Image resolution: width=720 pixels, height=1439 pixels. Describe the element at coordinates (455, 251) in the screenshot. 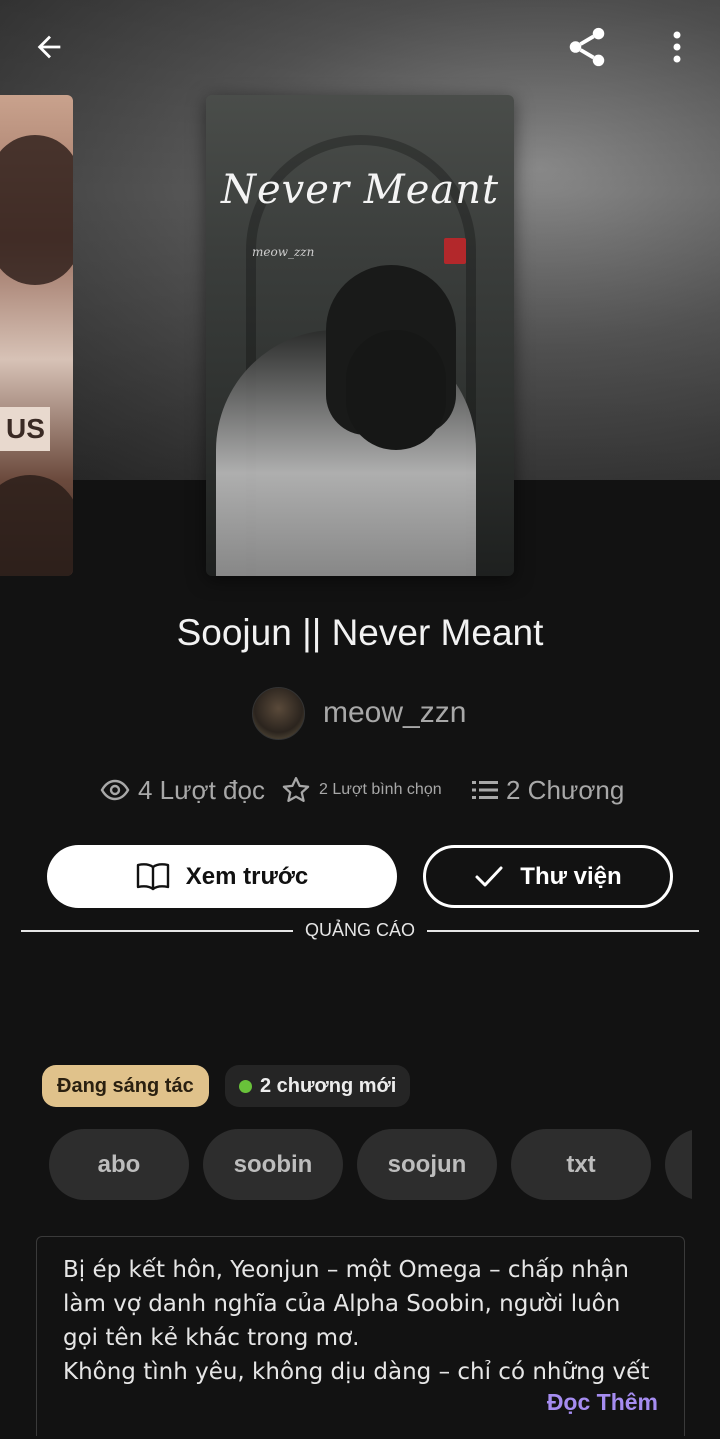

I see `cover-seal` at that location.